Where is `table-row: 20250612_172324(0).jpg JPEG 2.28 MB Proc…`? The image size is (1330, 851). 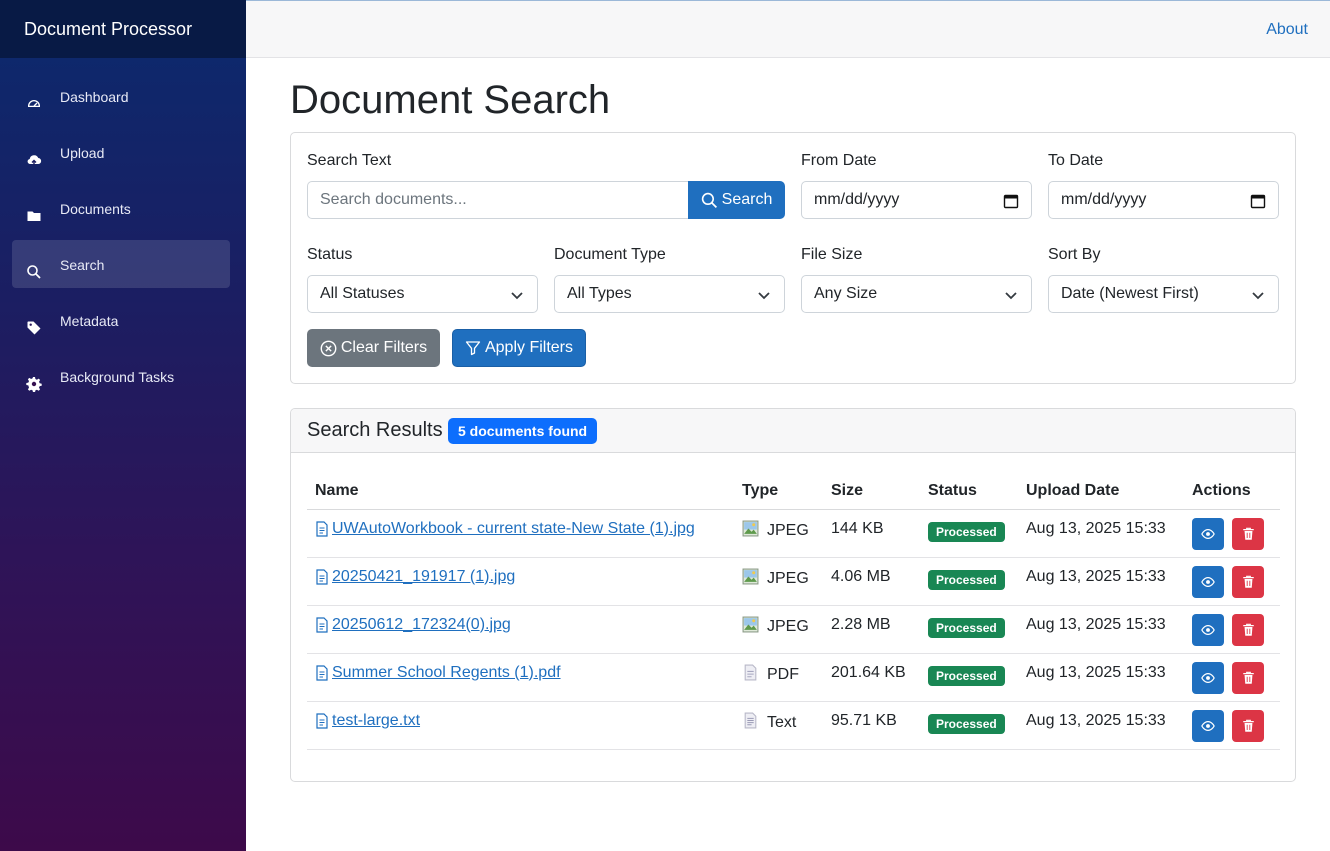
table-row: 20250612_172324(0).jpg JPEG 2.28 MB Proc… is located at coordinates (793, 629).